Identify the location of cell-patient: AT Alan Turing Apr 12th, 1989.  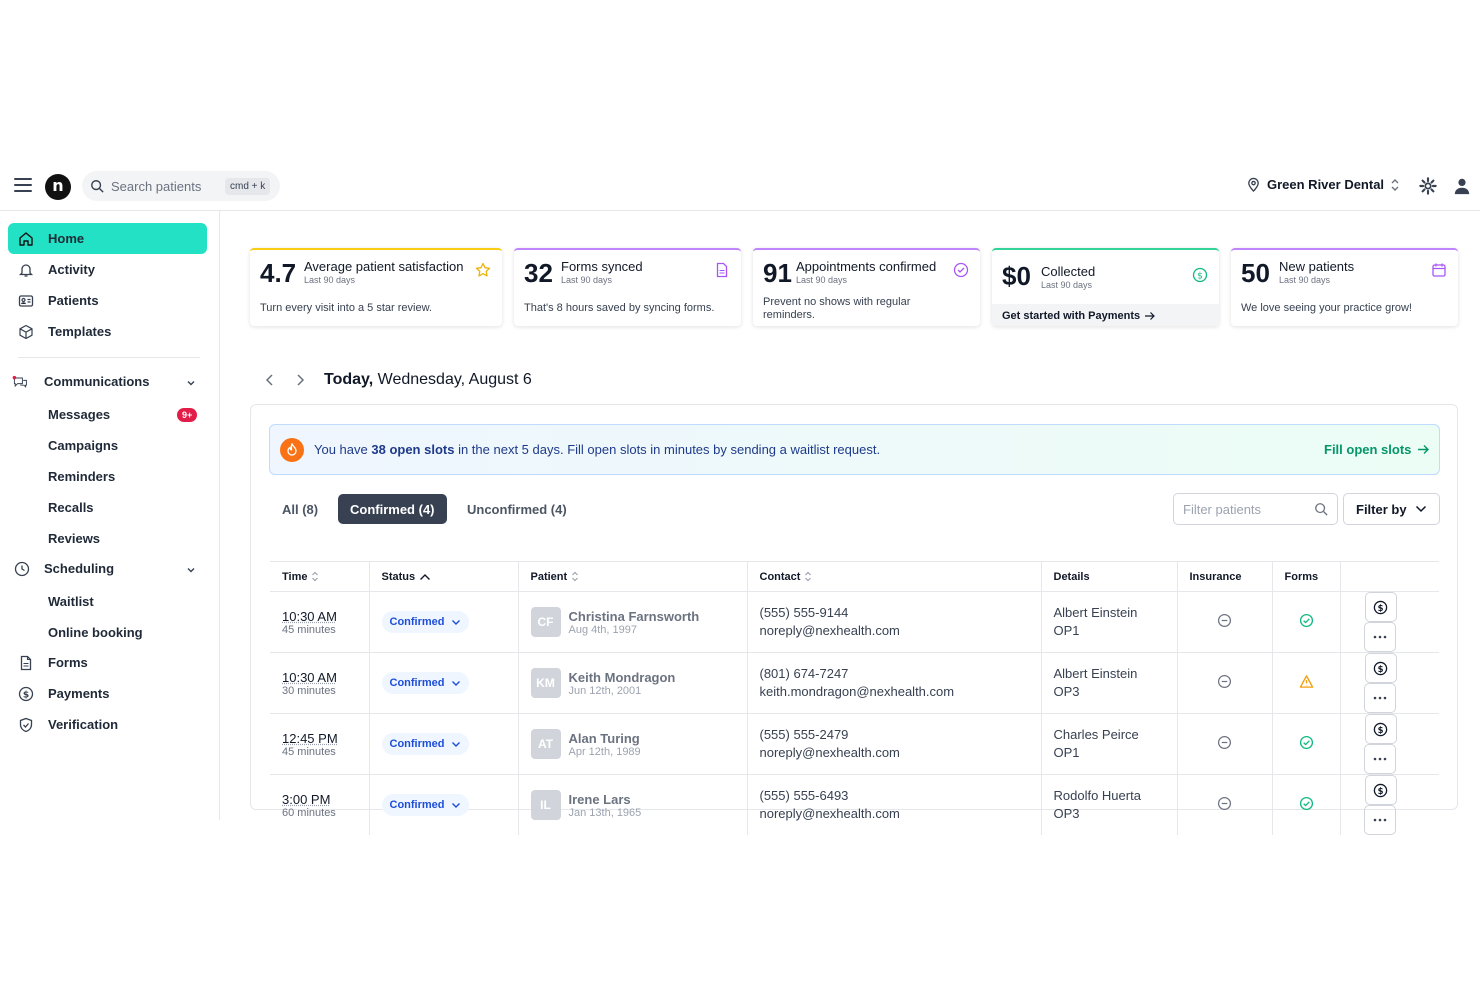
(632, 744).